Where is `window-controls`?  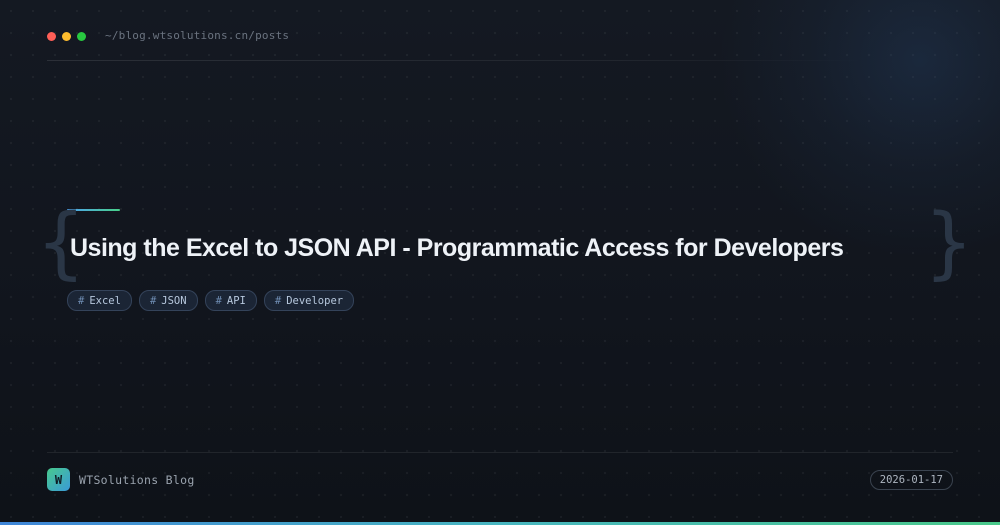
window-controls is located at coordinates (66, 36).